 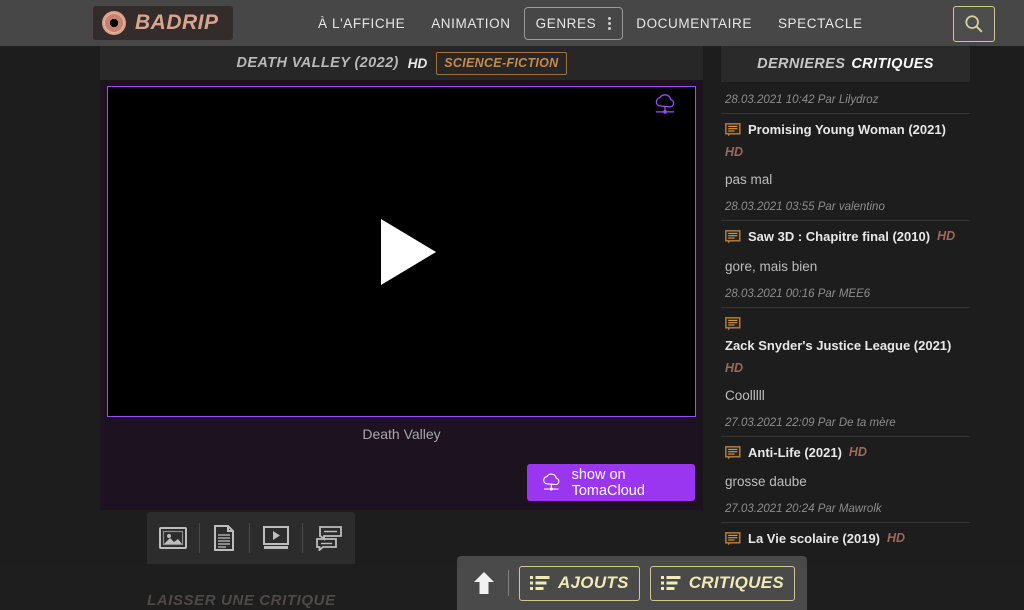 I want to click on arrow-up-icon, so click(x=483, y=583).